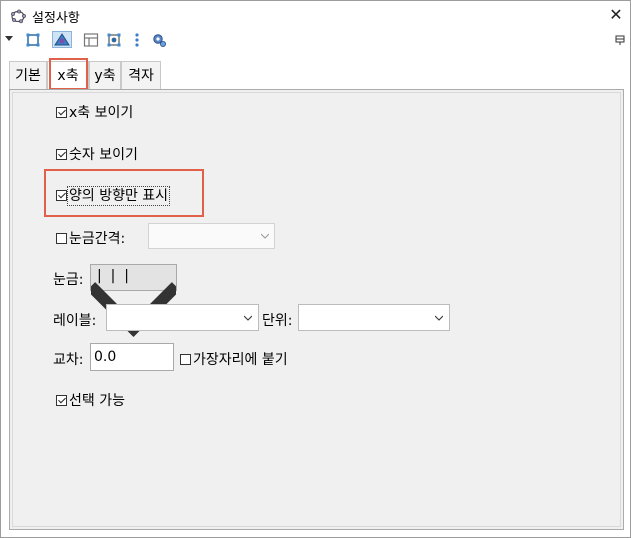 The height and width of the screenshot is (538, 631). Describe the element at coordinates (124, 193) in the screenshot. I see `option-highlight-box` at that location.